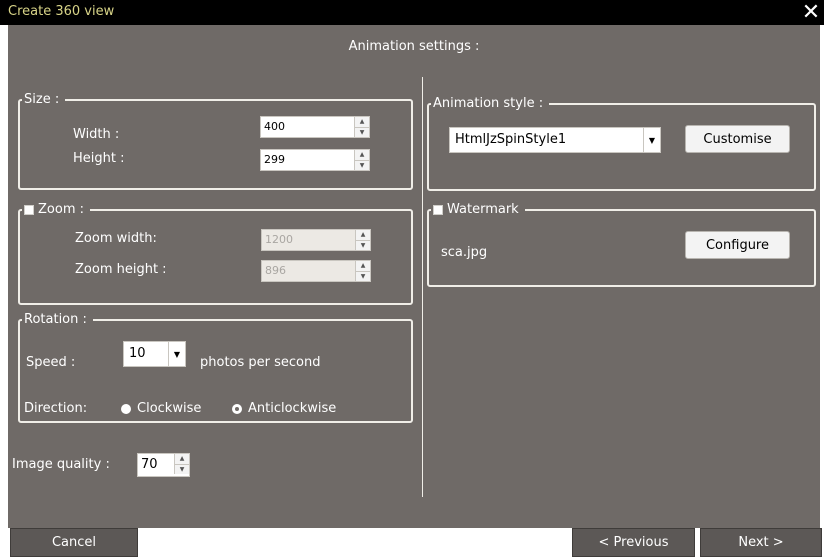 Image resolution: width=824 pixels, height=557 pixels. What do you see at coordinates (149, 464) in the screenshot?
I see `image-quality-value: 70` at bounding box center [149, 464].